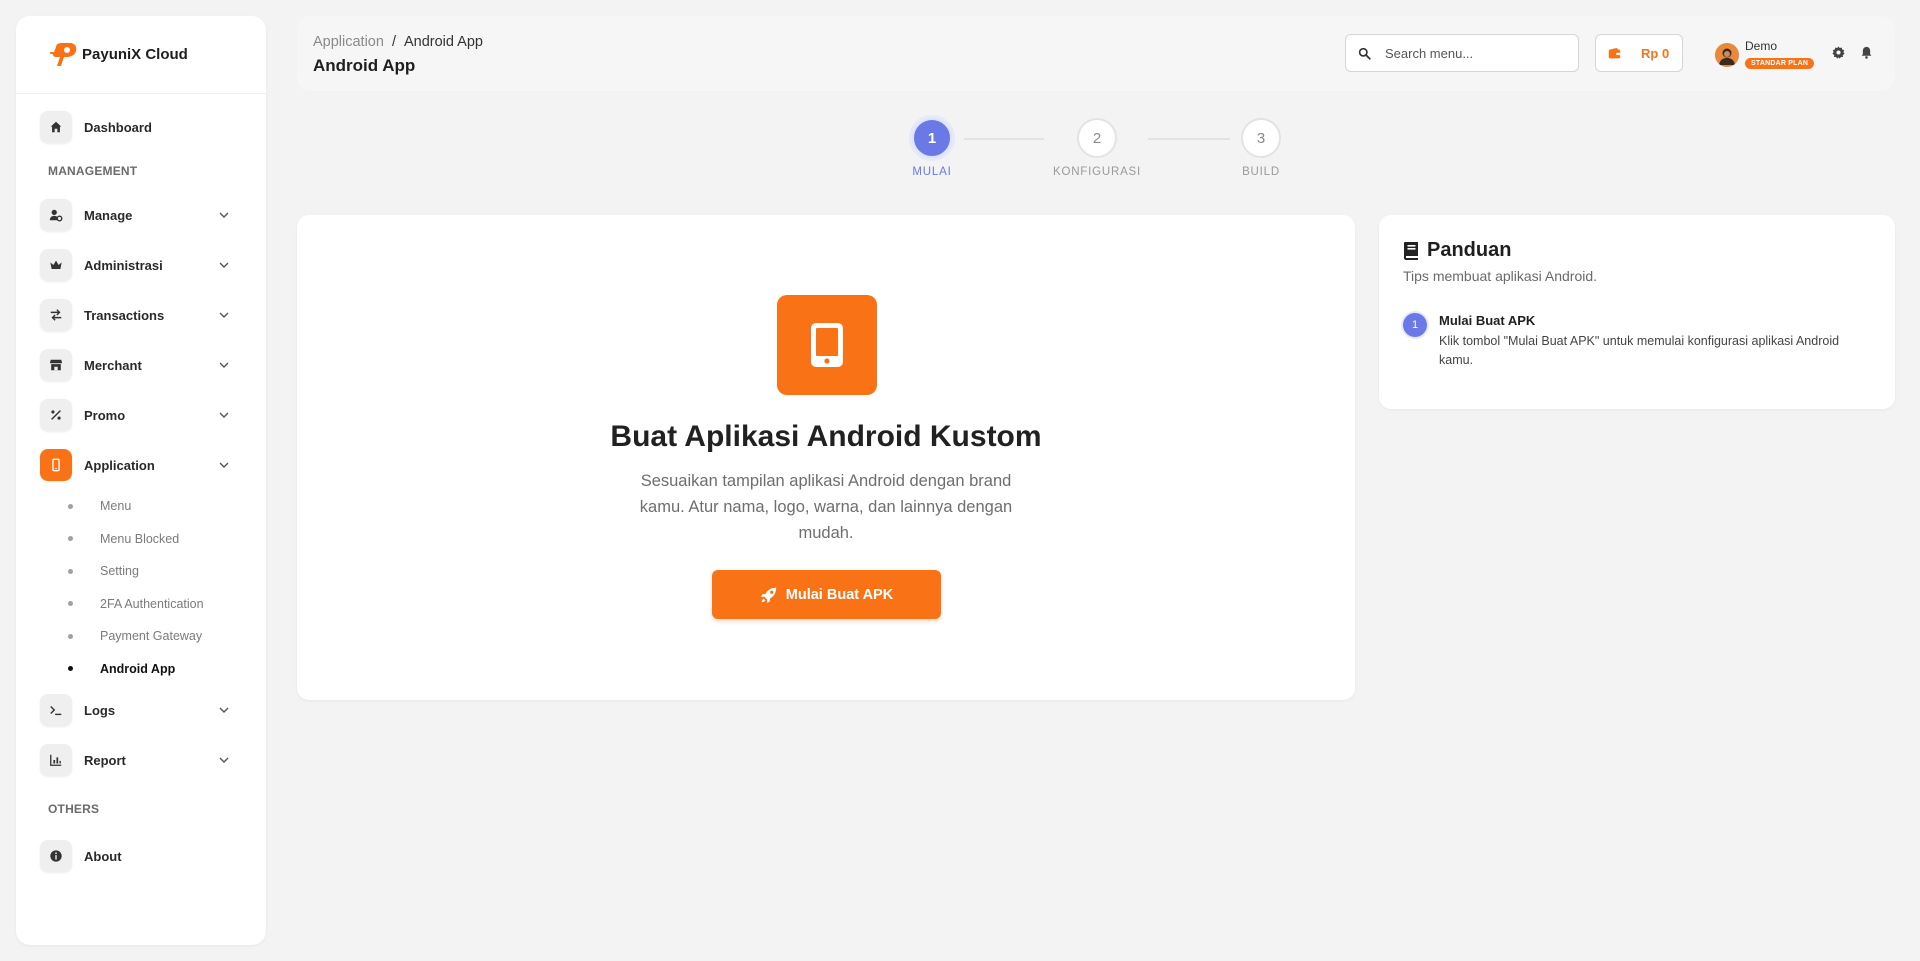 This screenshot has width=1920, height=961. Describe the element at coordinates (141, 215) in the screenshot. I see `sidebar-item-manage: Manage` at that location.